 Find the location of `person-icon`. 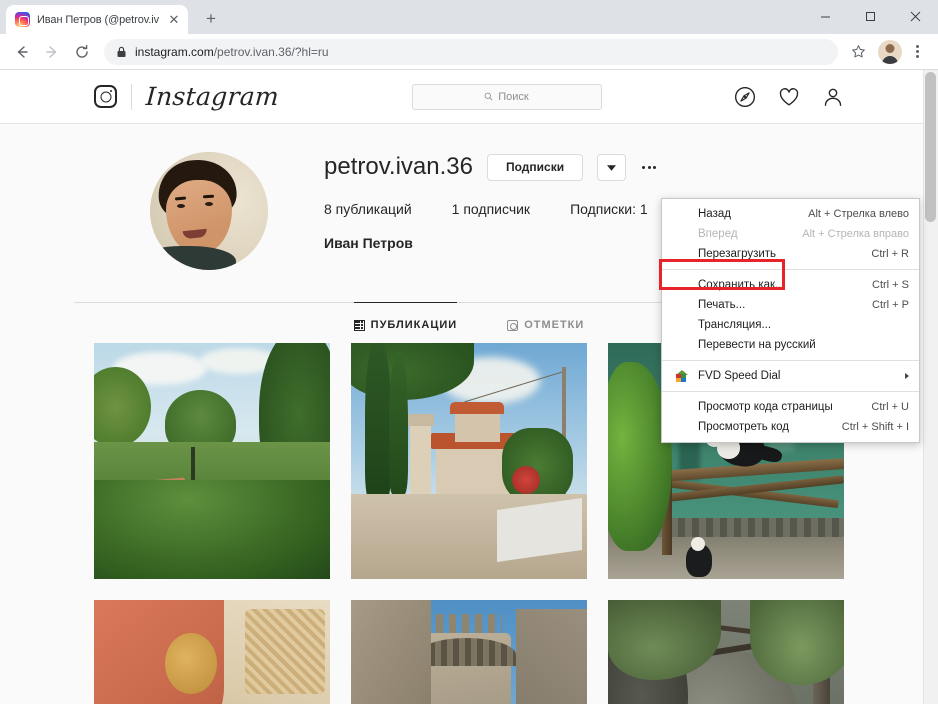

person-icon is located at coordinates (833, 97).